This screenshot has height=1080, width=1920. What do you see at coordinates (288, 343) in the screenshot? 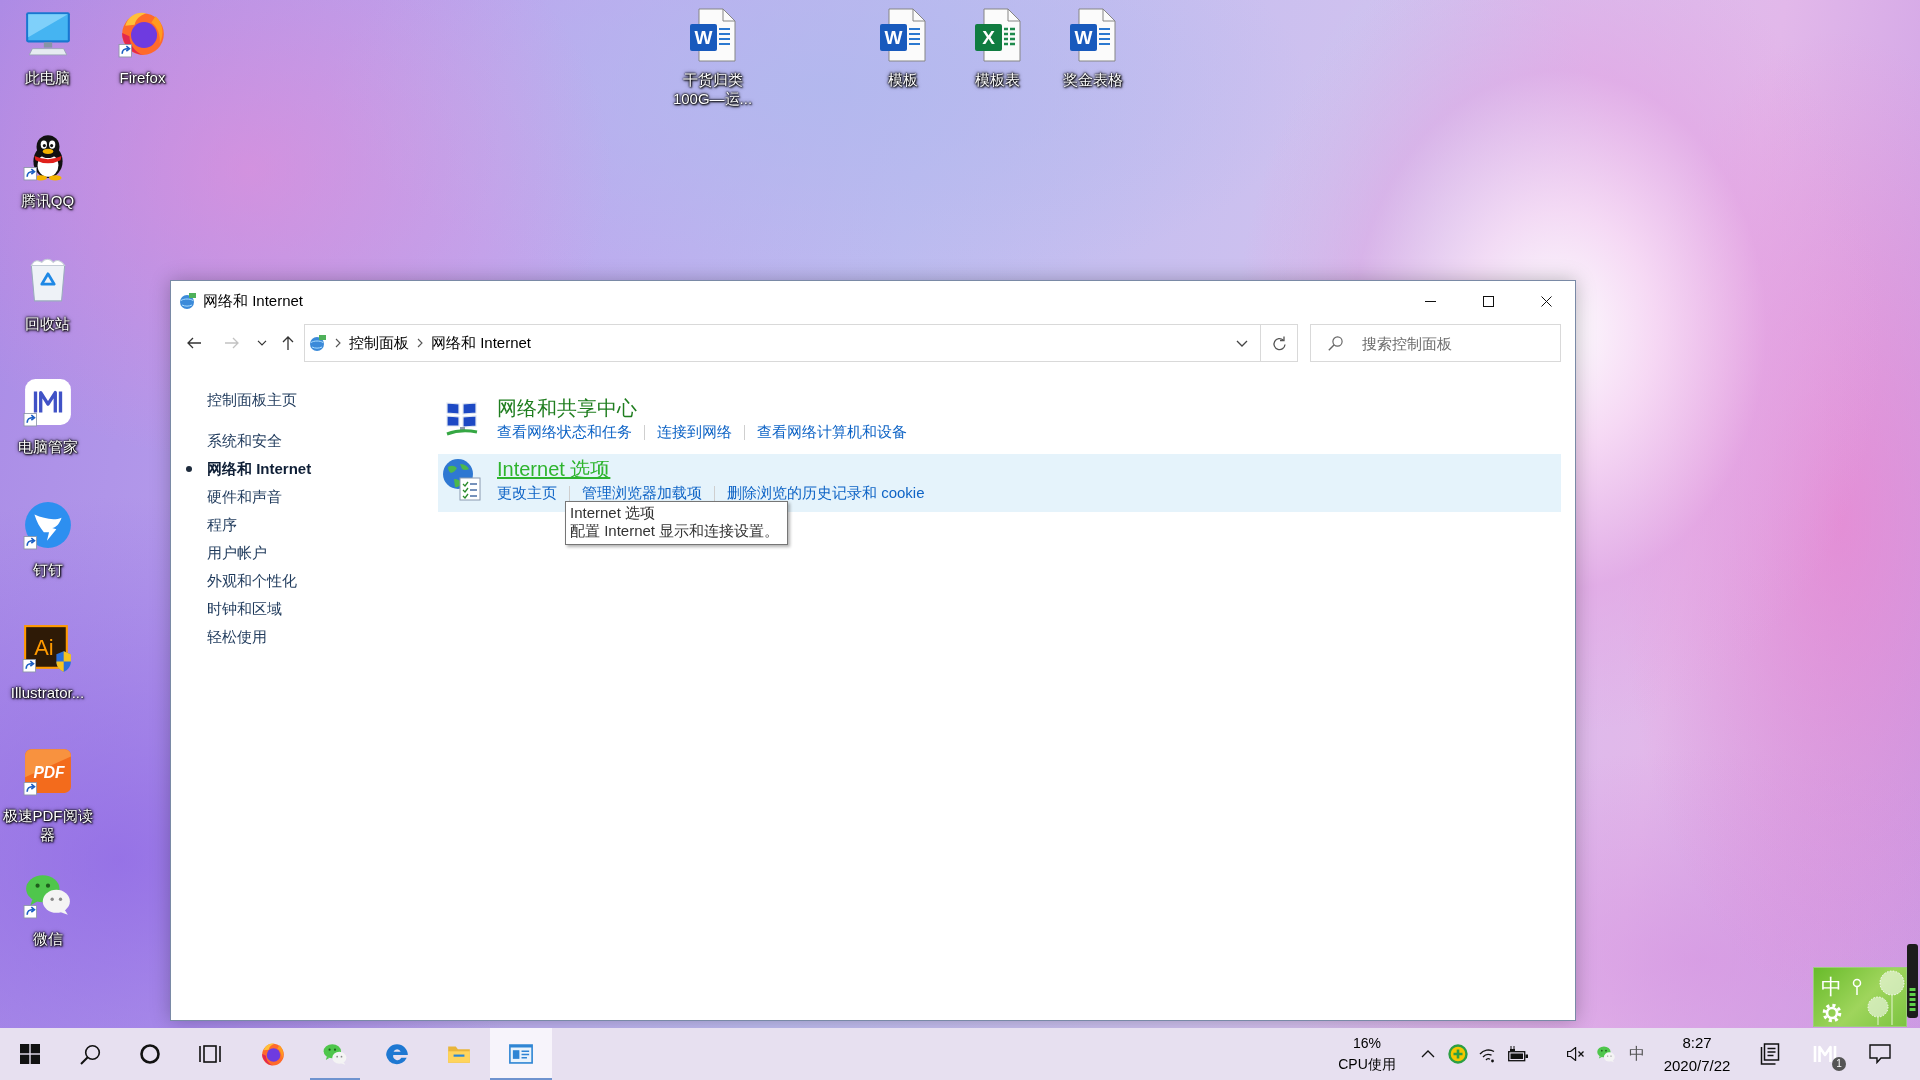
I see `up-arrow-icon` at bounding box center [288, 343].